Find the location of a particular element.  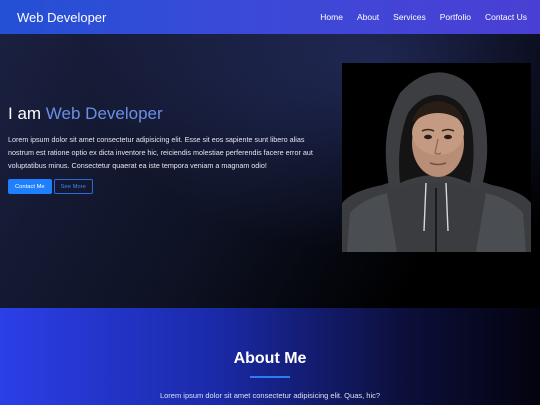

nav-link-portfolio: Portfolio is located at coordinates (455, 17).